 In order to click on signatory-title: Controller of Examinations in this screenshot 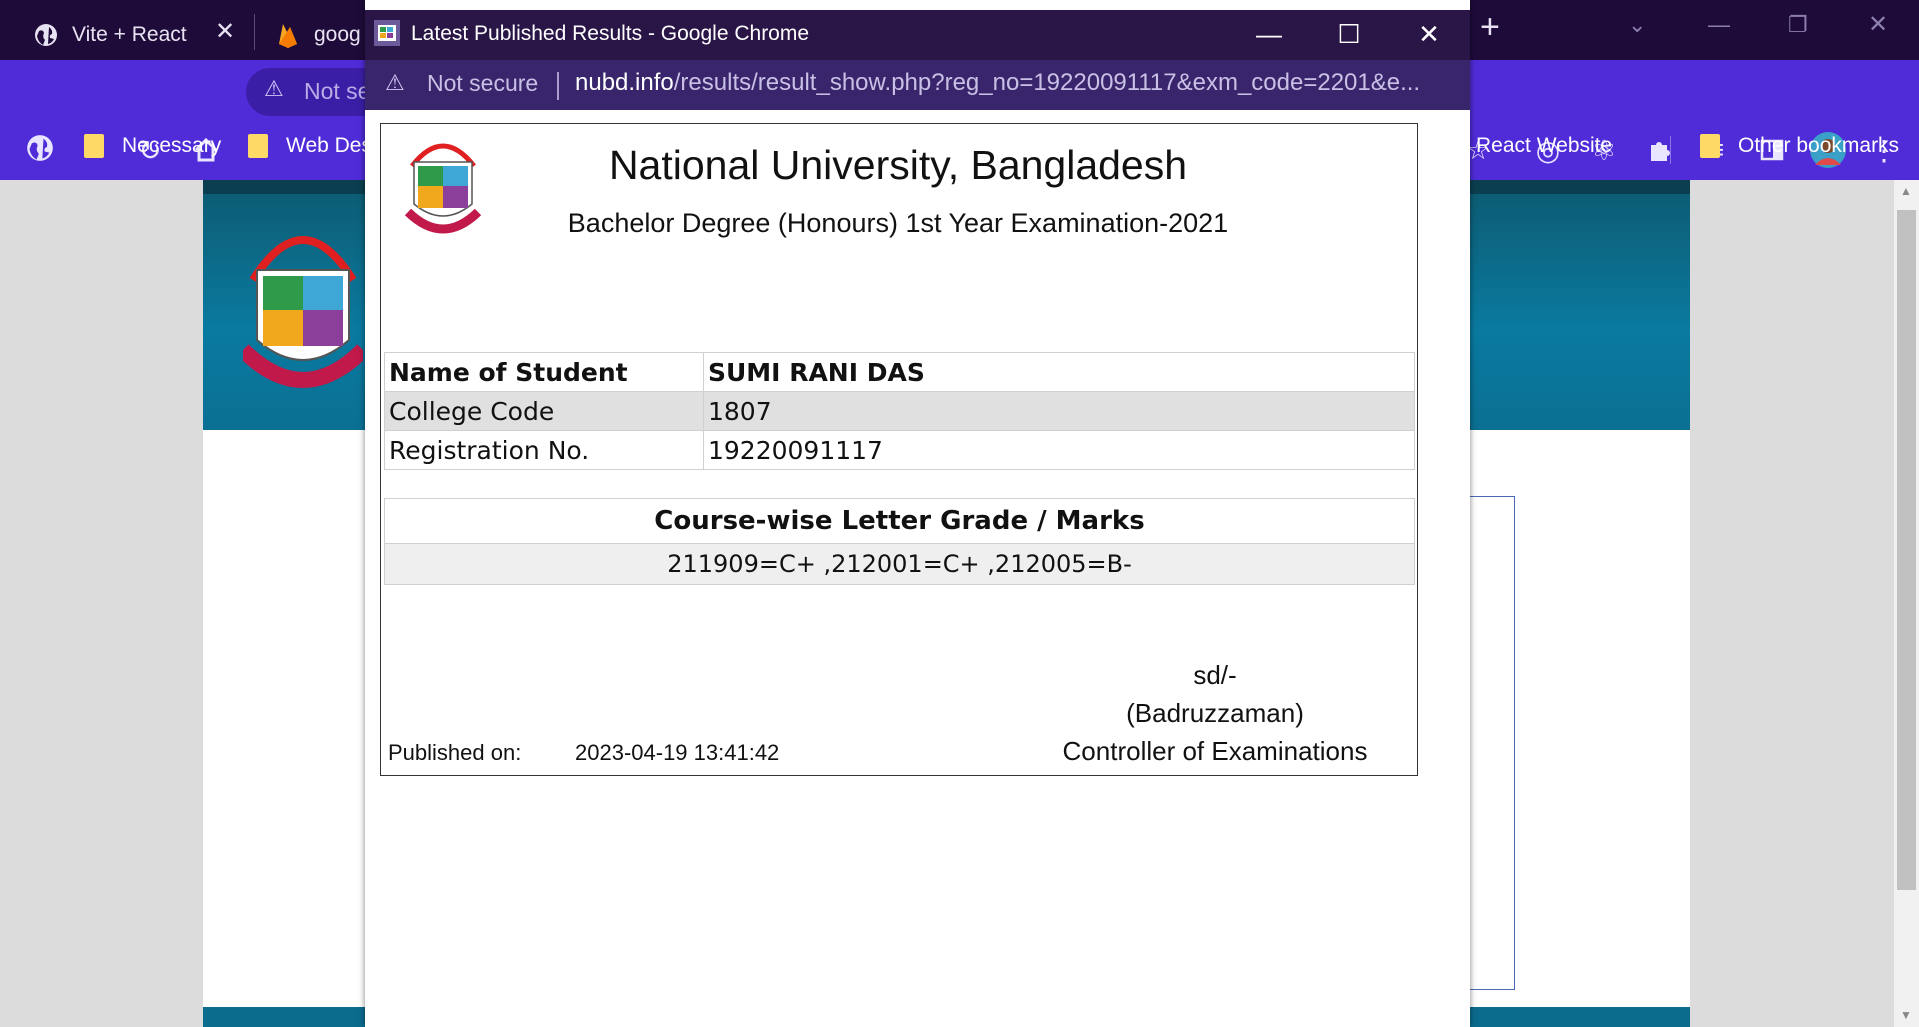, I will do `click(1215, 751)`.